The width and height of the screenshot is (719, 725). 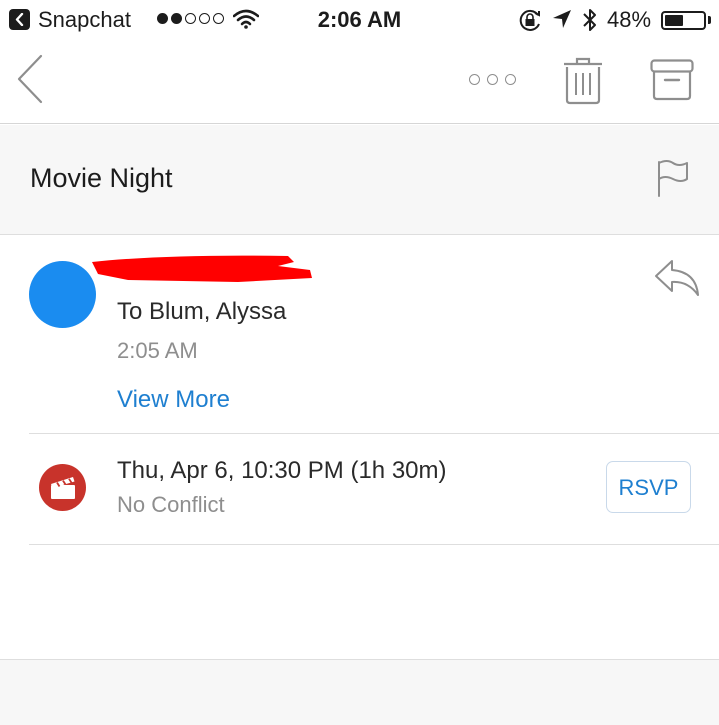 I want to click on mail-toolbar, so click(x=359, y=82).